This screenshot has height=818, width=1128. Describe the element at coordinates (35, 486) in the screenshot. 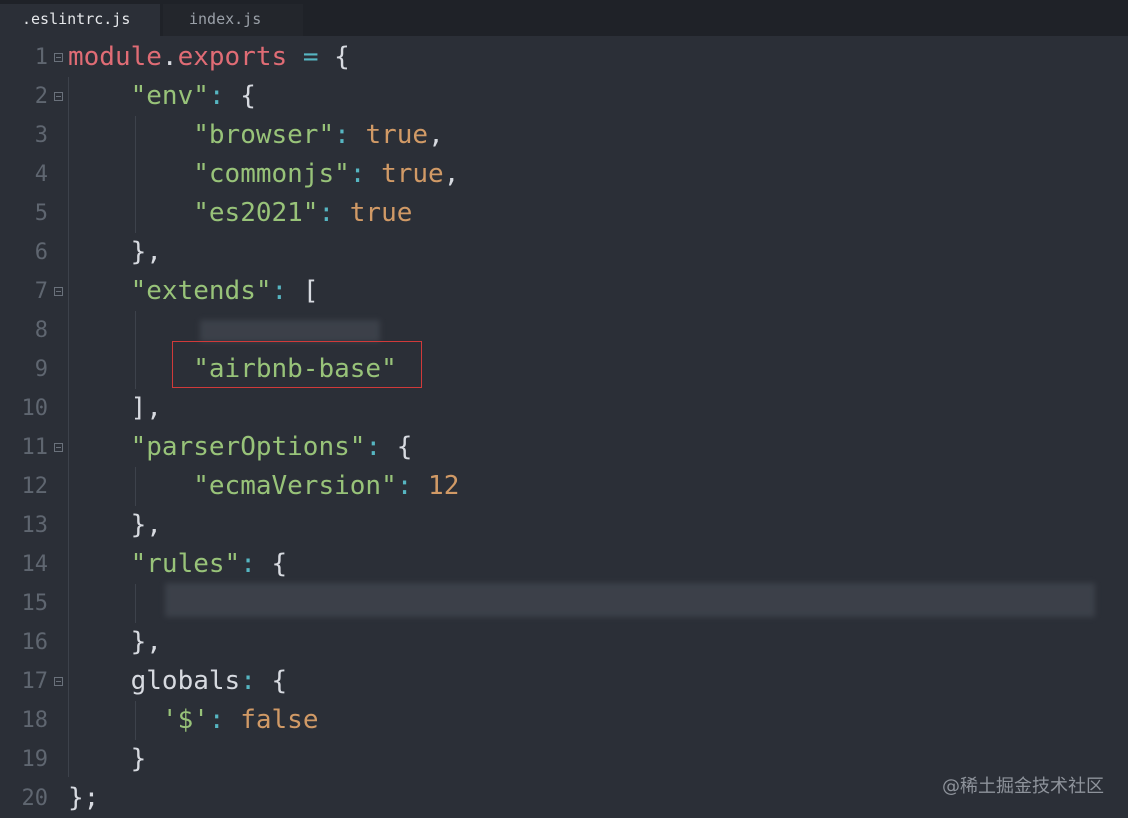

I see `line-number: 12` at that location.